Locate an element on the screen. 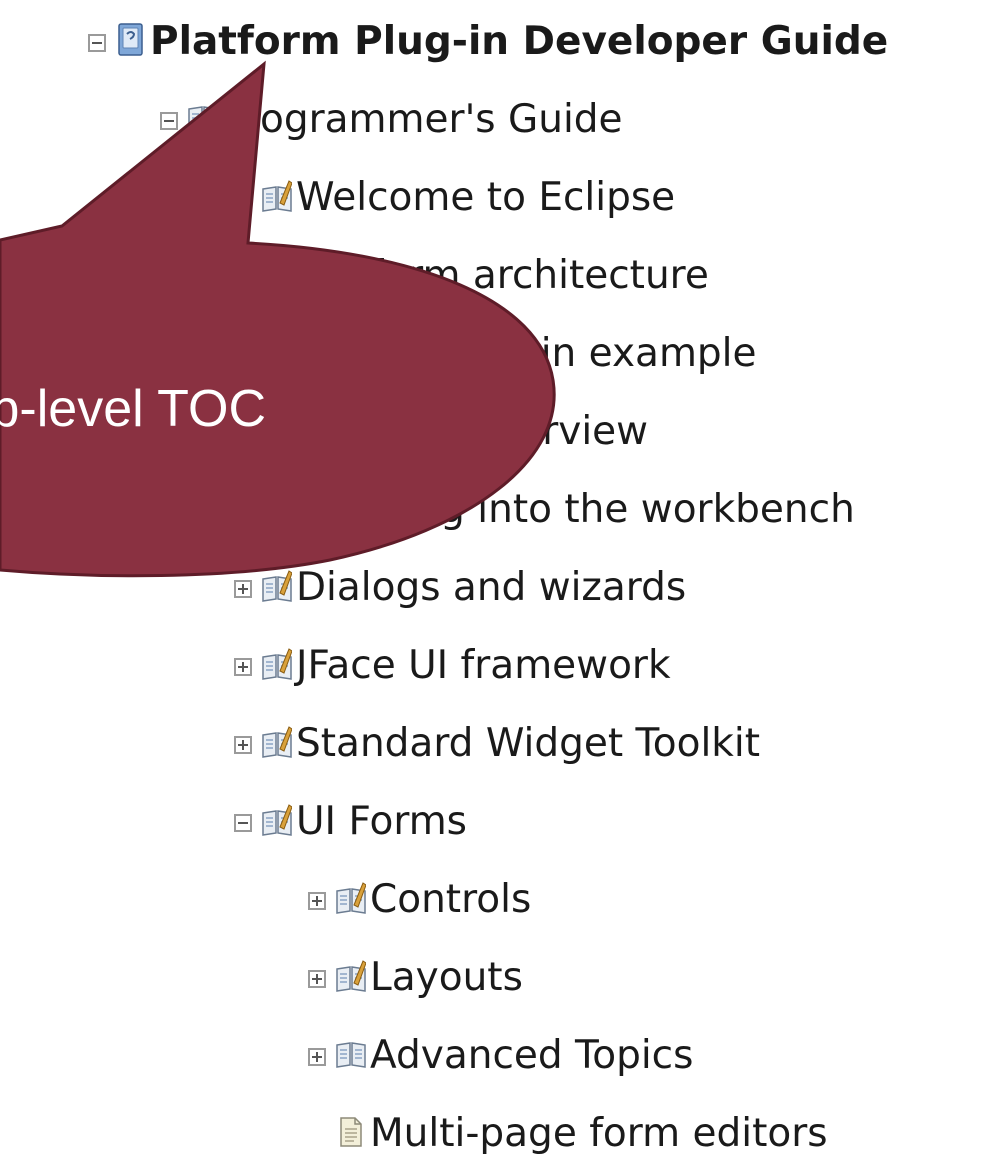  tree-node-label: Welcome to Eclipse is located at coordinates (486, 197).